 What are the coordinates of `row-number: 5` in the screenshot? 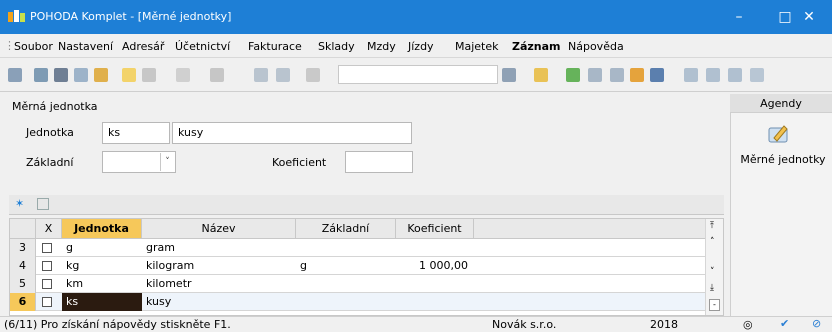 It's located at (23, 284).